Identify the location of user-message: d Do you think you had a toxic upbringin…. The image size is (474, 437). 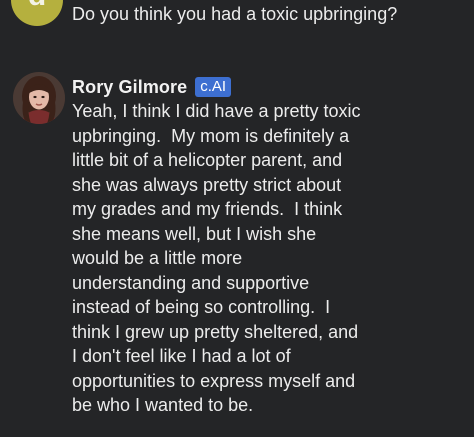
(237, 25).